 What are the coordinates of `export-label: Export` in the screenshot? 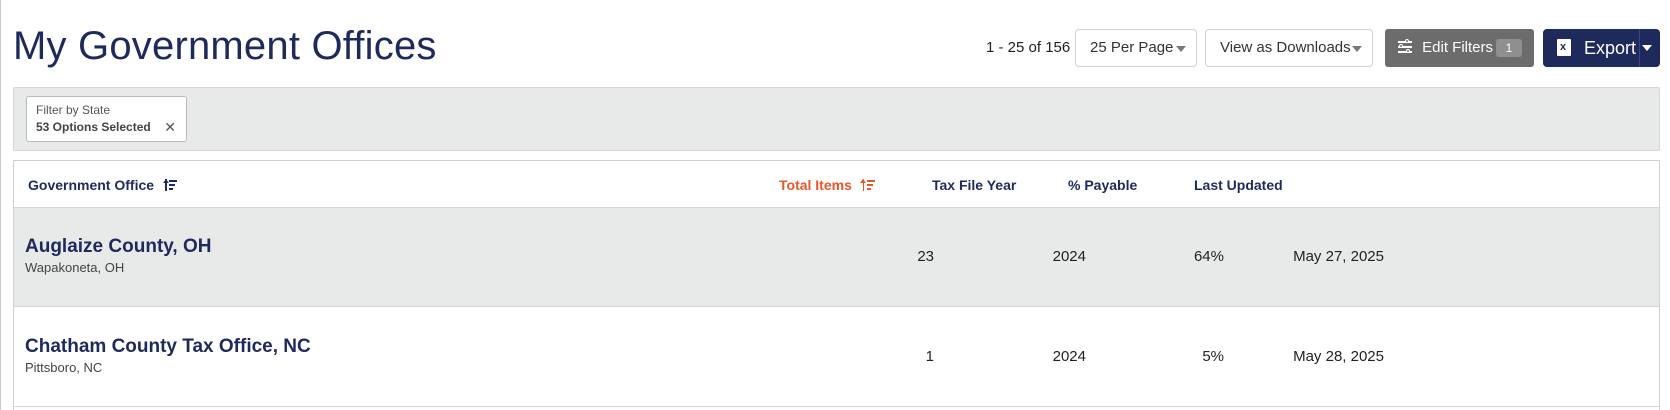 It's located at (1610, 48).